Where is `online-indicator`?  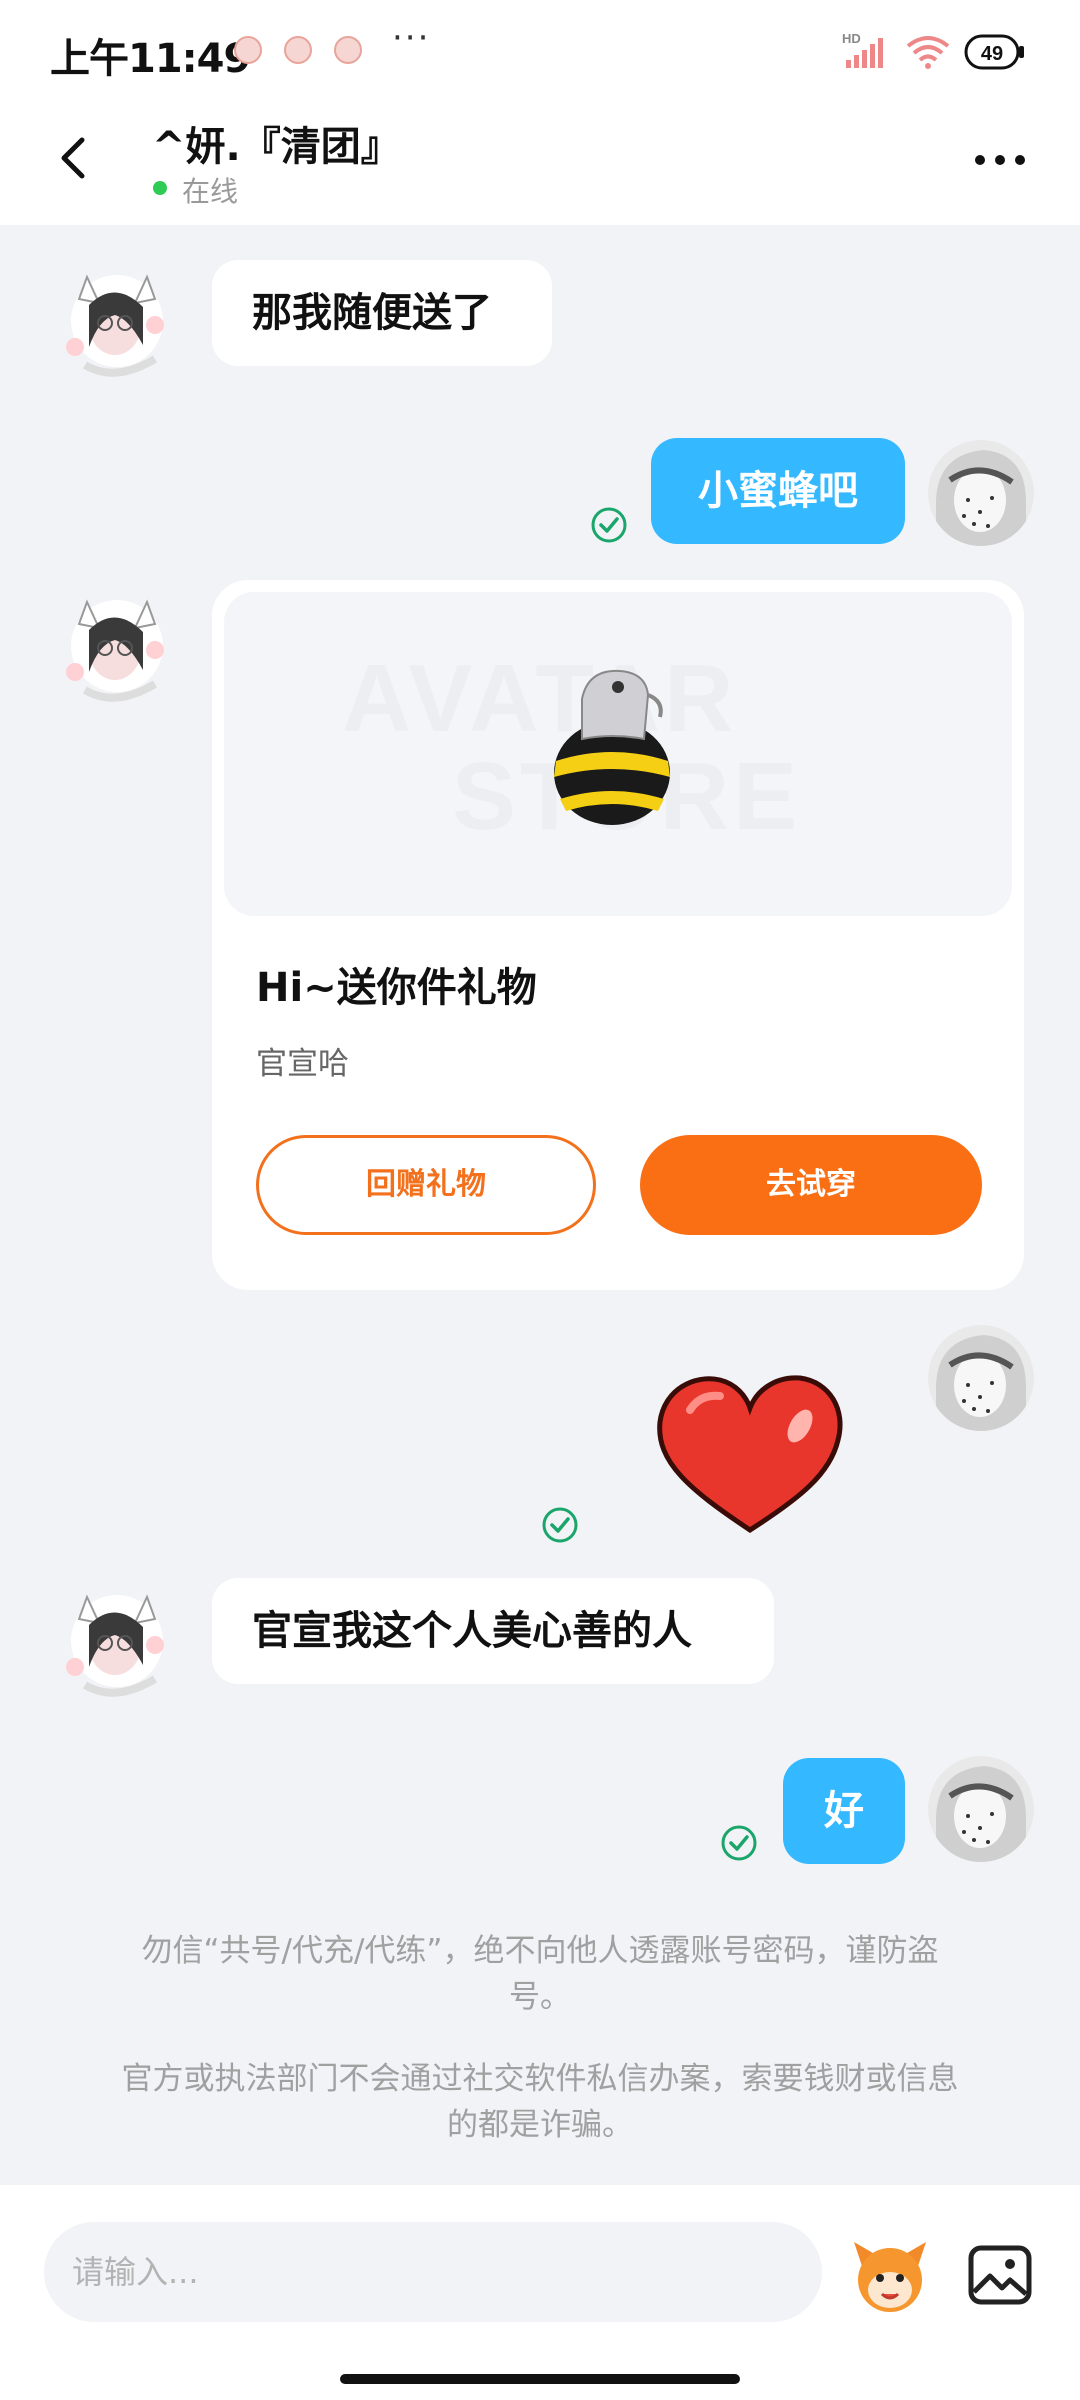 online-indicator is located at coordinates (160, 188).